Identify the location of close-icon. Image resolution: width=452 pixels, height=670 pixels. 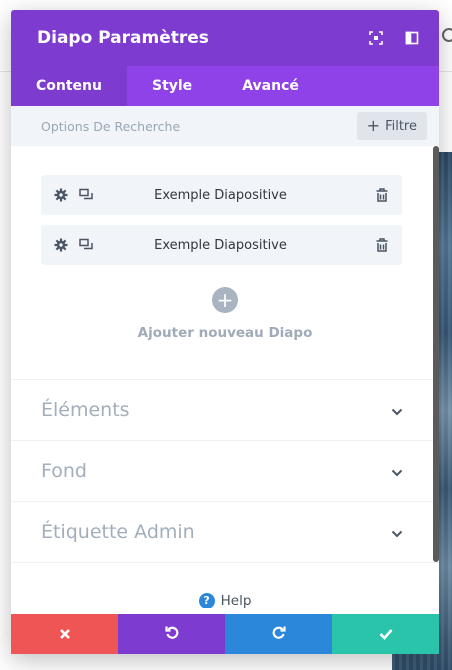
(65, 634).